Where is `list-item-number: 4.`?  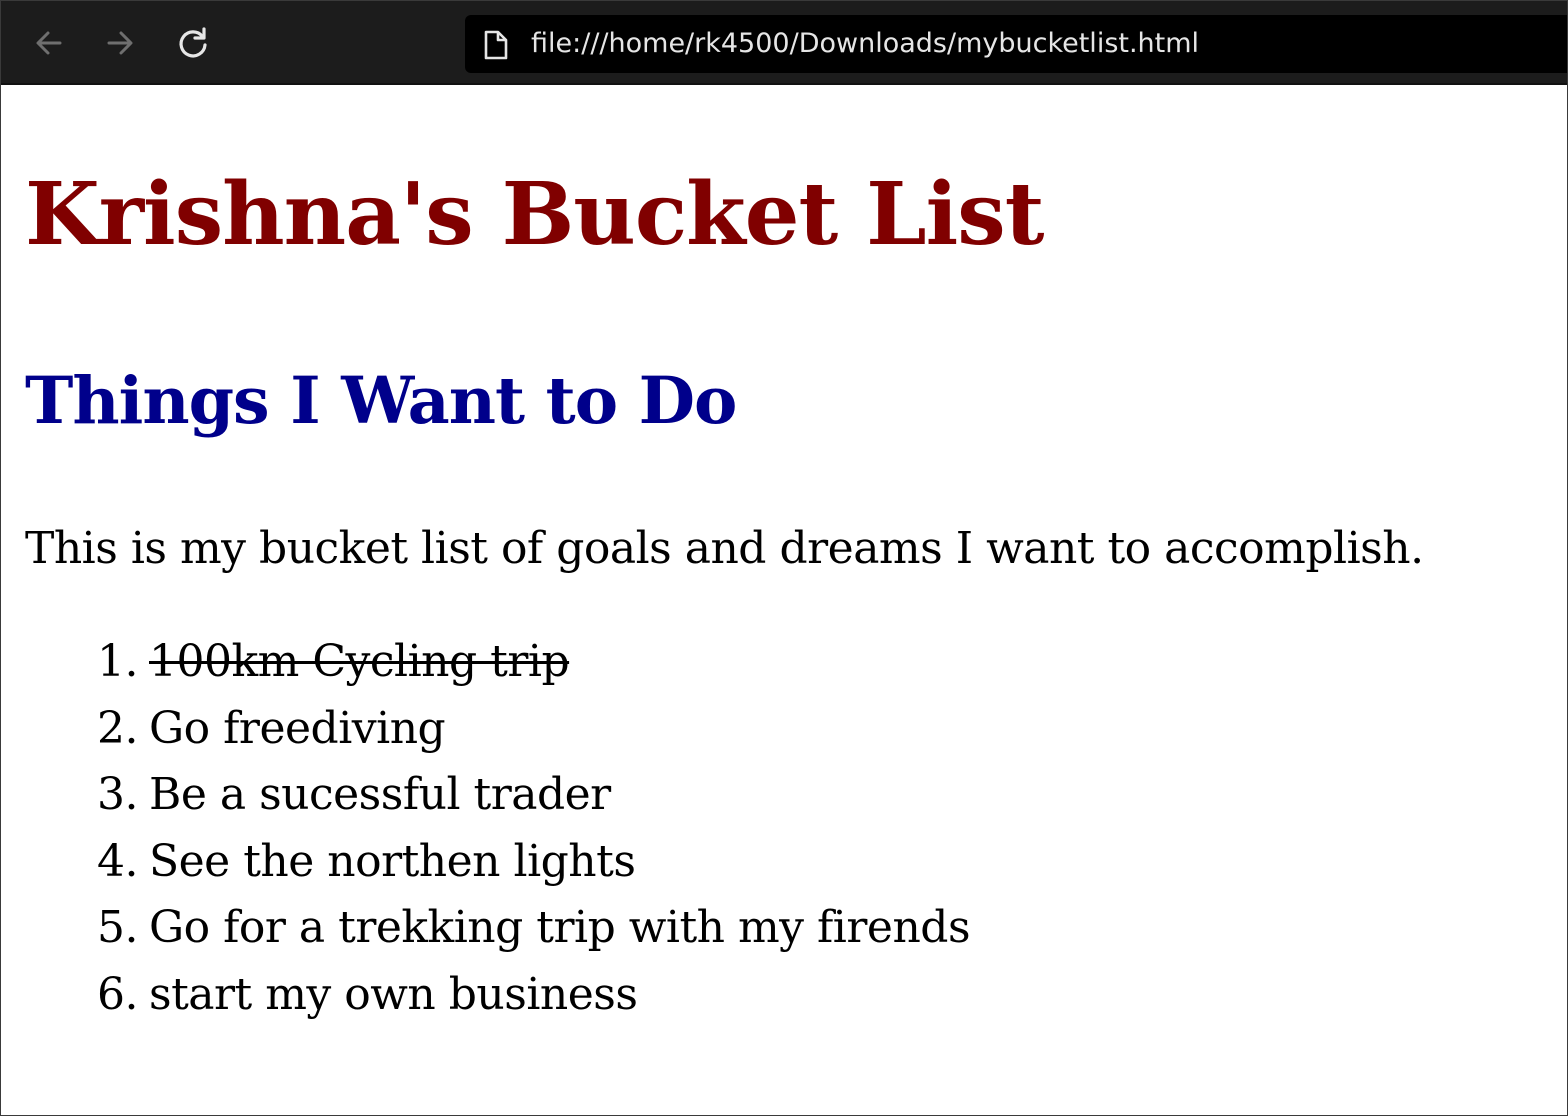 list-item-number: 4. is located at coordinates (117, 861).